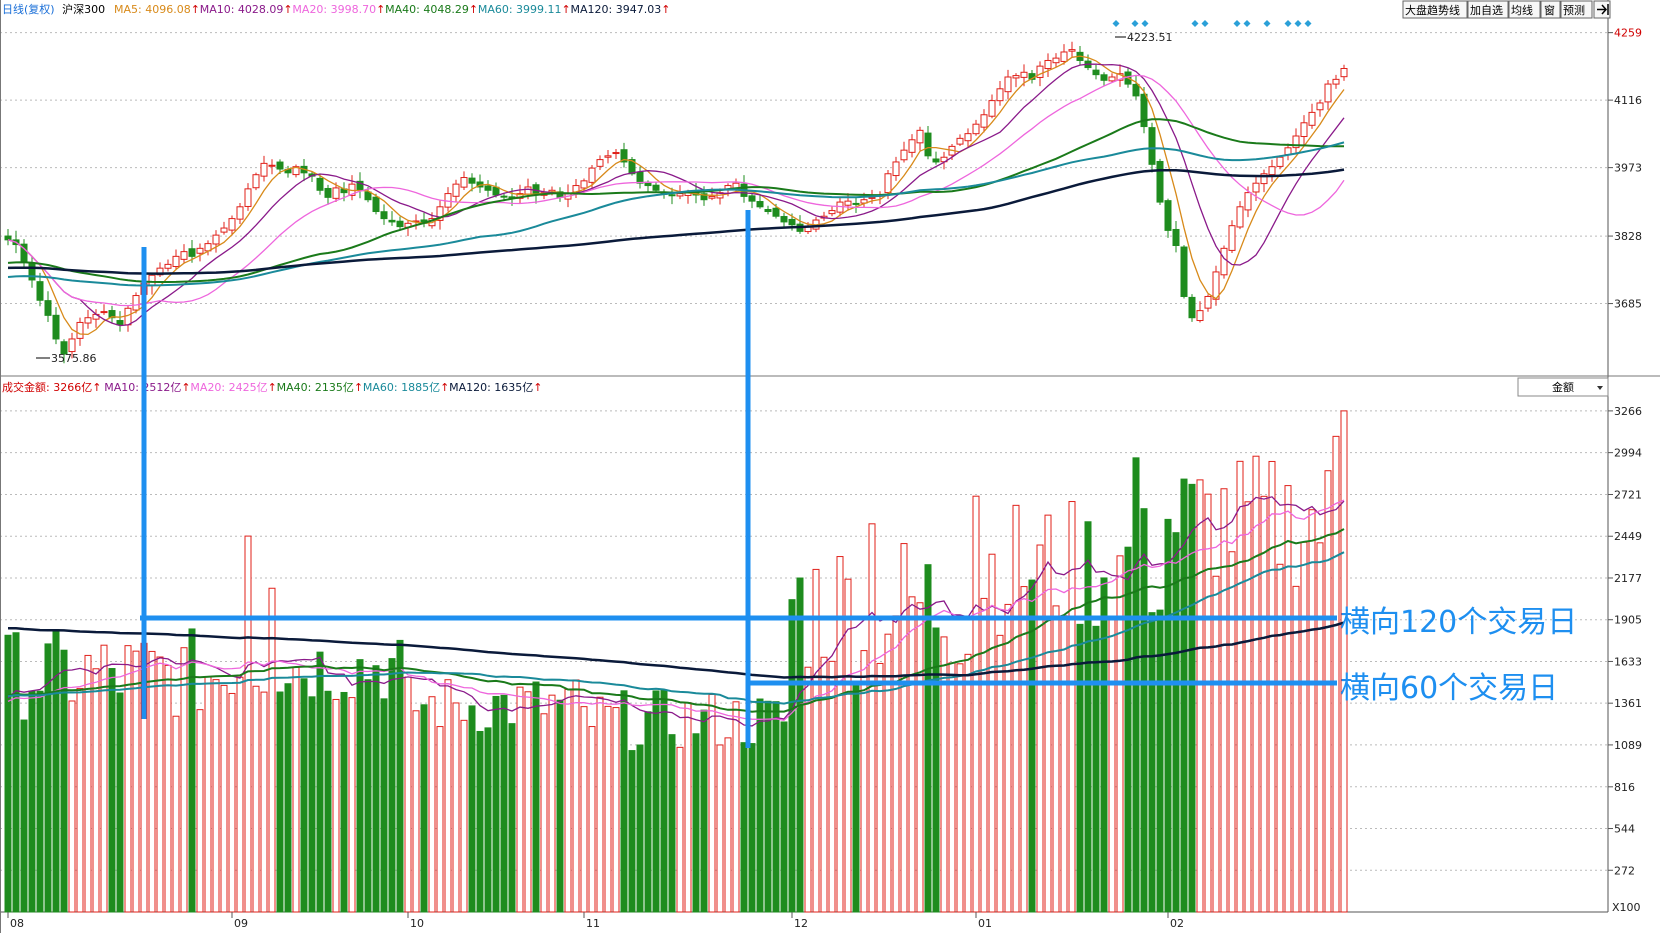 This screenshot has height=933, width=1660. I want to click on ma-line-button: 均线, so click(1524, 9).